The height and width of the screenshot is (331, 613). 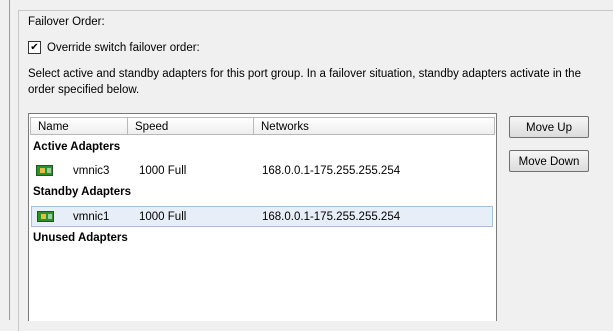 What do you see at coordinates (66, 22) in the screenshot?
I see `failover-order-title: Failover Order:` at bounding box center [66, 22].